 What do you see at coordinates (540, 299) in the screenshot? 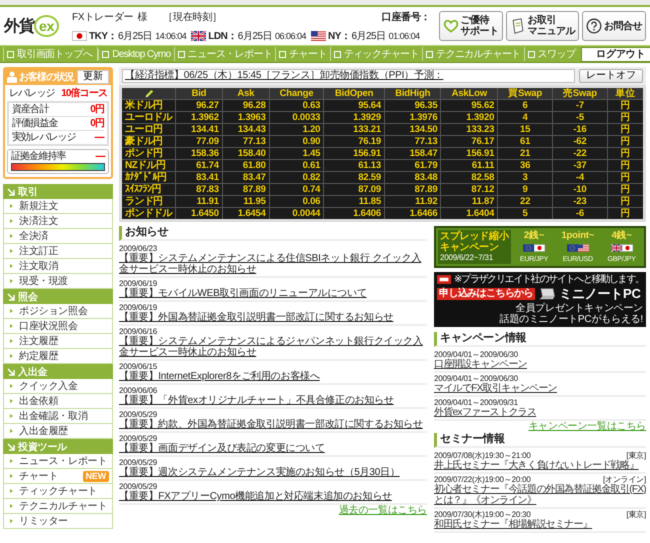
I see `pc-banner: ※プラザクリエイト社のサイトへと移動します。 申し込みはこちらから ミニノートPC 全員プレゼントキャンペーン 話題のミニノートPCがもらえる!` at bounding box center [540, 299].